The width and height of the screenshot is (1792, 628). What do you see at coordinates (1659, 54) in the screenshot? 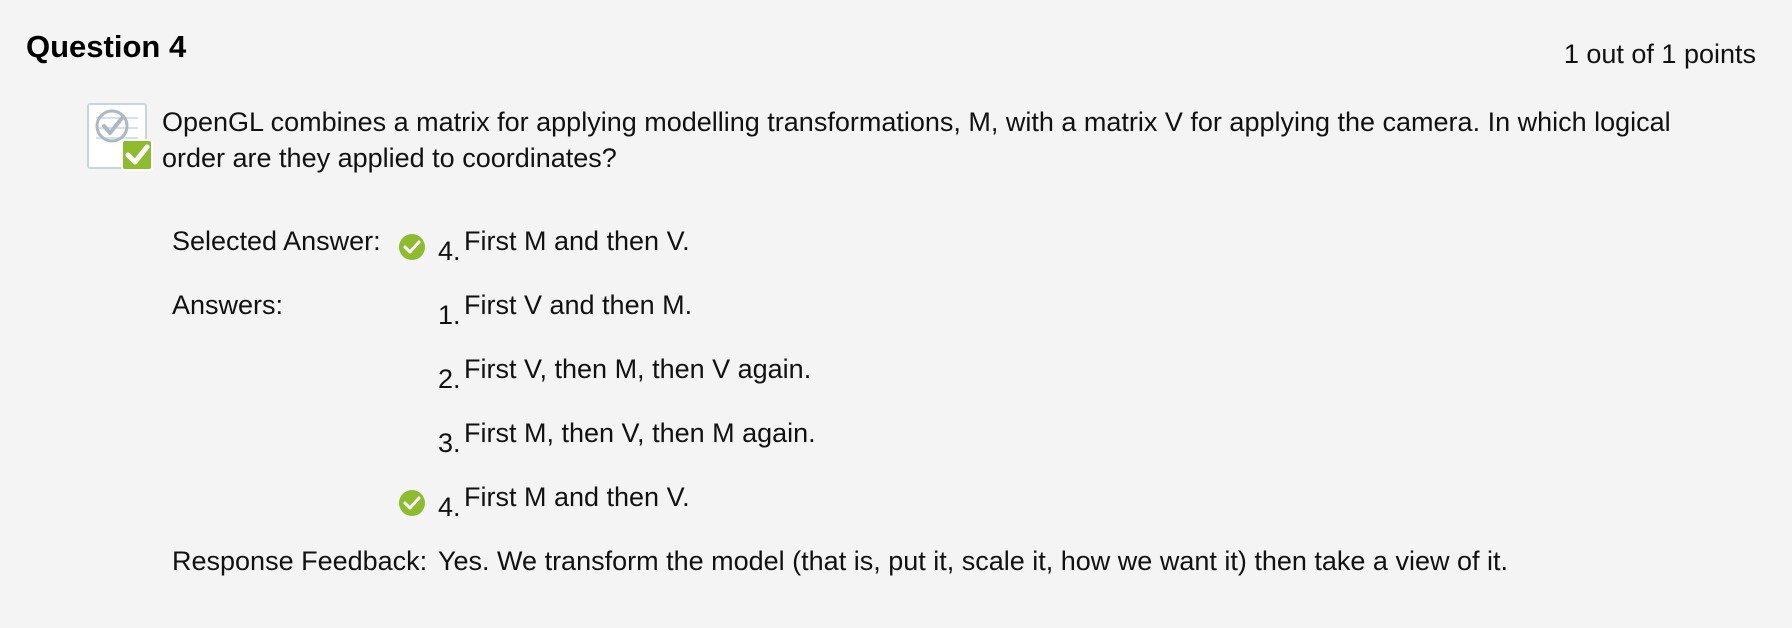
I see `question-points: 1 out of 1 points` at bounding box center [1659, 54].